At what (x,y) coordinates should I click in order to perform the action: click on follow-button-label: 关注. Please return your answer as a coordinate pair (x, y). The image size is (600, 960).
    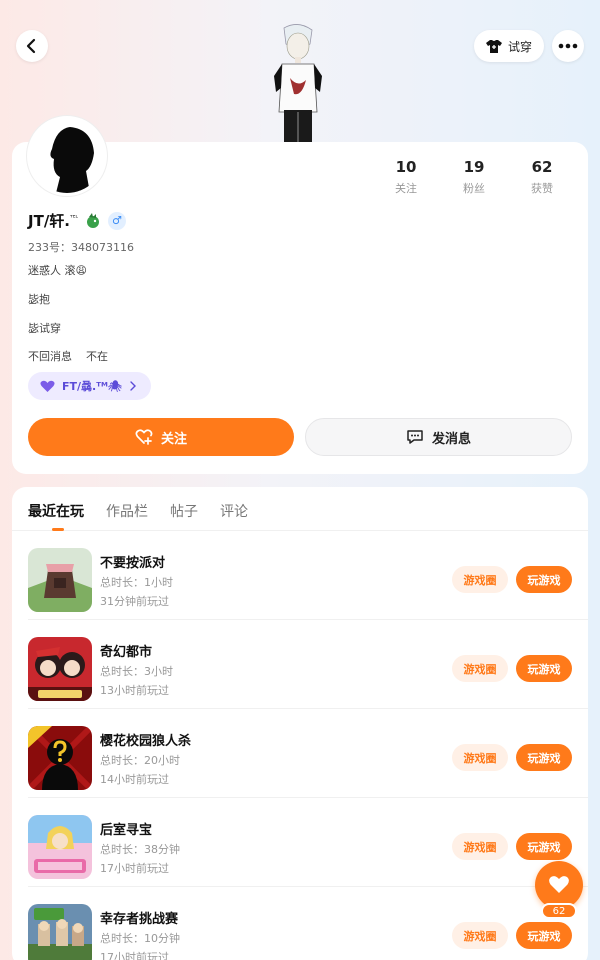
    Looking at the image, I should click on (173, 439).